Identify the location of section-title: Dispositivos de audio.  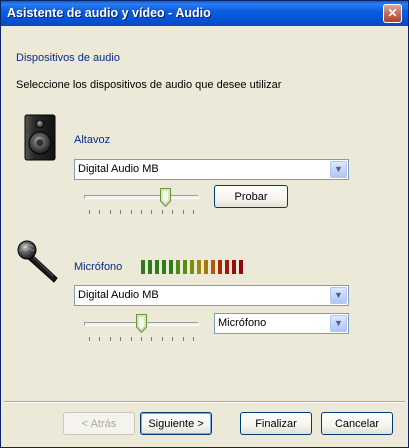
(68, 58).